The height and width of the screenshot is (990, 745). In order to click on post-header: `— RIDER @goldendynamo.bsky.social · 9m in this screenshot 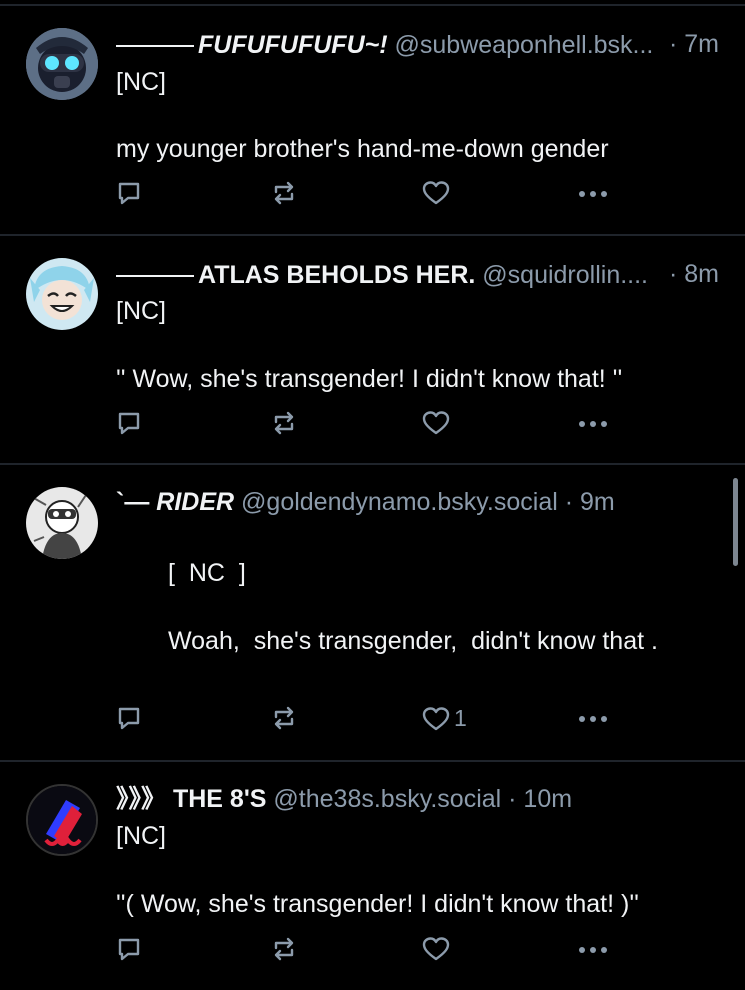, I will do `click(419, 502)`.